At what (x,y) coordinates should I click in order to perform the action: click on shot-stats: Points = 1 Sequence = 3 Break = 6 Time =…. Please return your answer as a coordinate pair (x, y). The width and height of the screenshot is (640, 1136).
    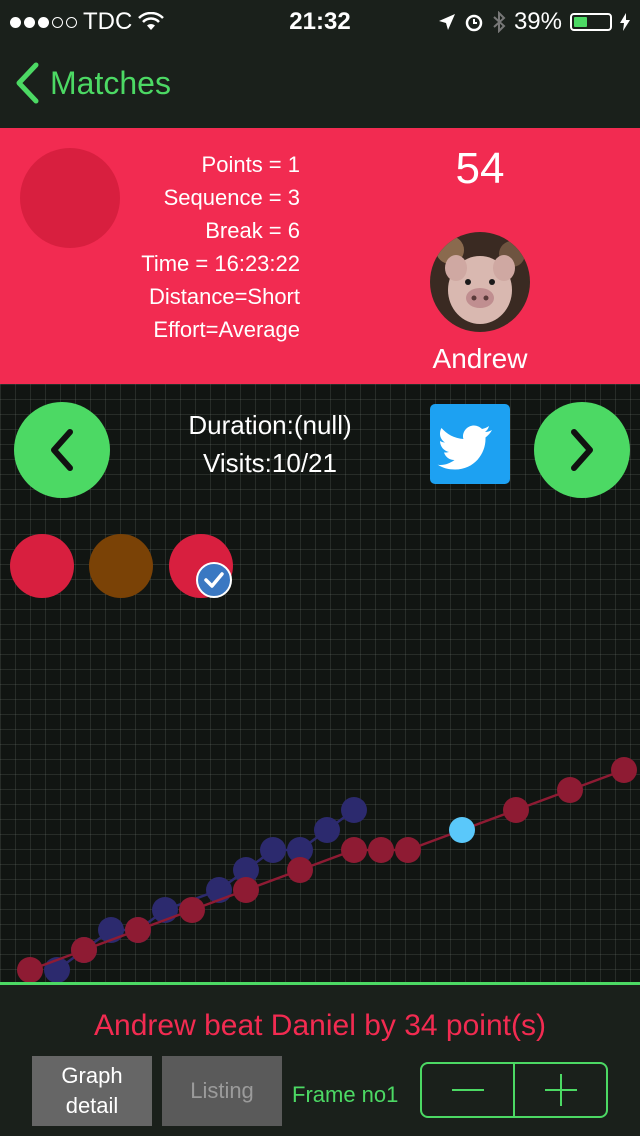
    Looking at the image, I should click on (150, 247).